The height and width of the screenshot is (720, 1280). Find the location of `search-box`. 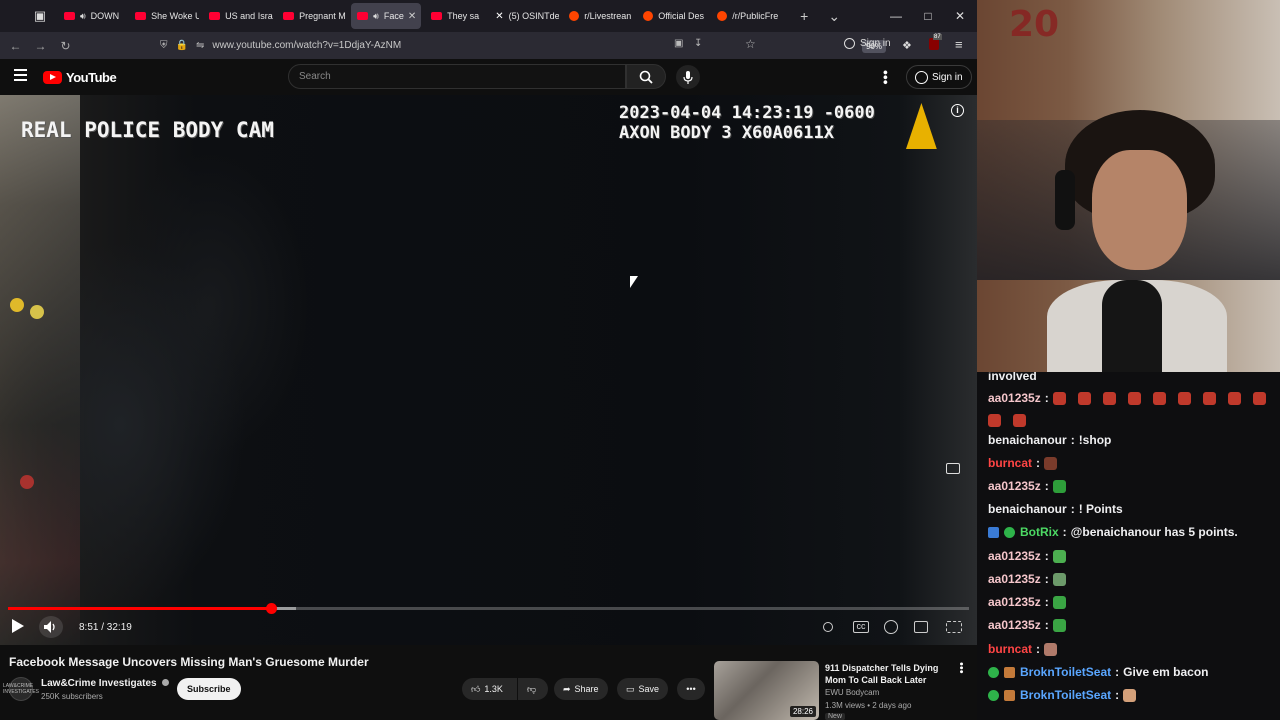

search-box is located at coordinates (457, 76).